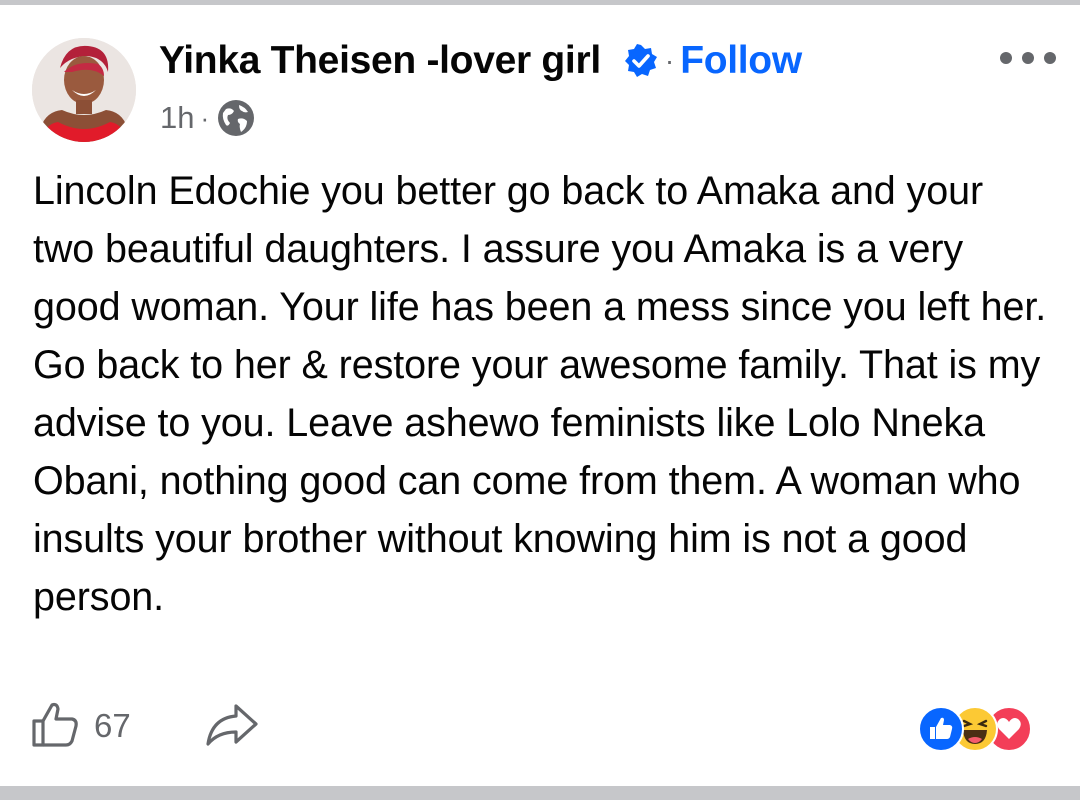  I want to click on avatar, so click(84, 90).